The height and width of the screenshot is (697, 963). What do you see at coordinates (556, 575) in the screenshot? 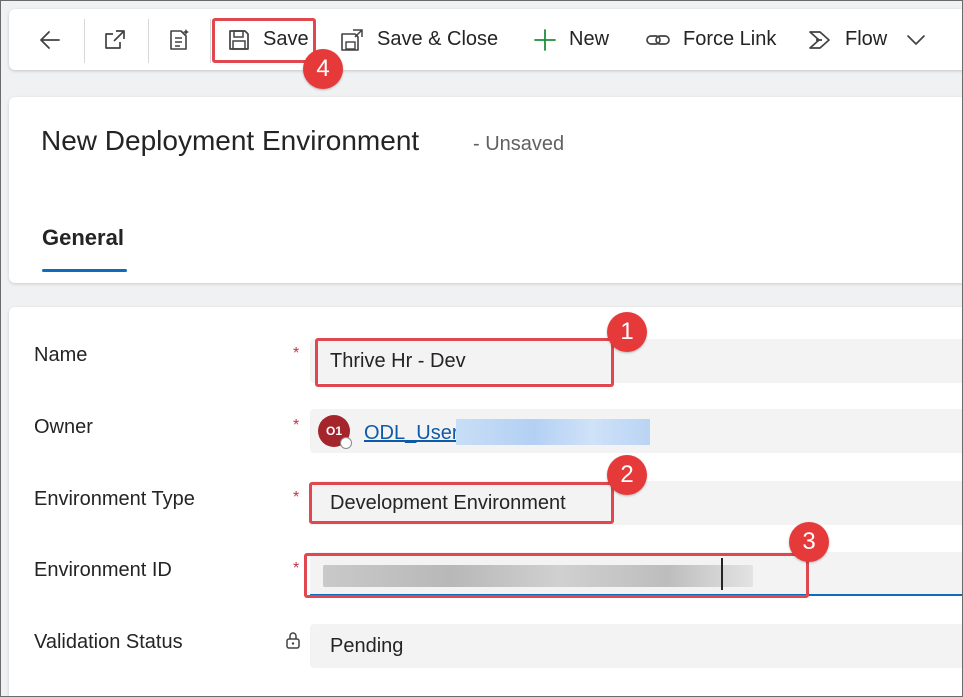
I see `annotation-box-environment-id` at bounding box center [556, 575].